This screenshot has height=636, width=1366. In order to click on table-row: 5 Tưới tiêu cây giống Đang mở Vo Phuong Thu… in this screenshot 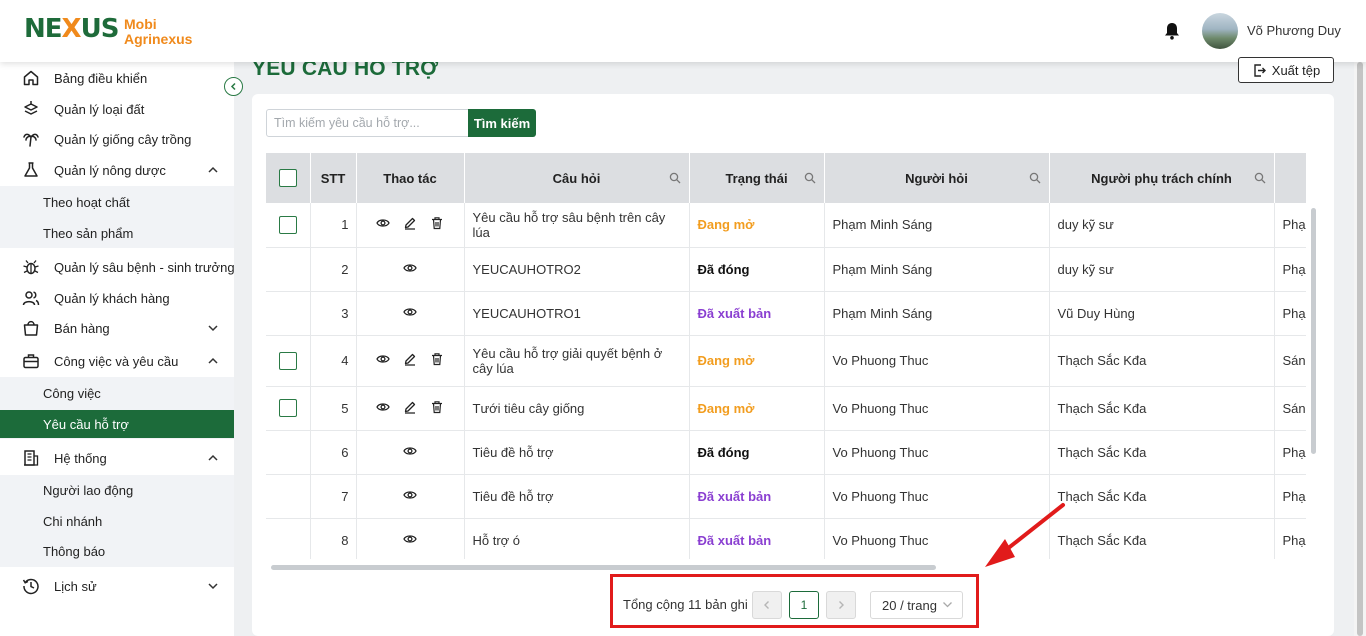, I will do `click(786, 408)`.